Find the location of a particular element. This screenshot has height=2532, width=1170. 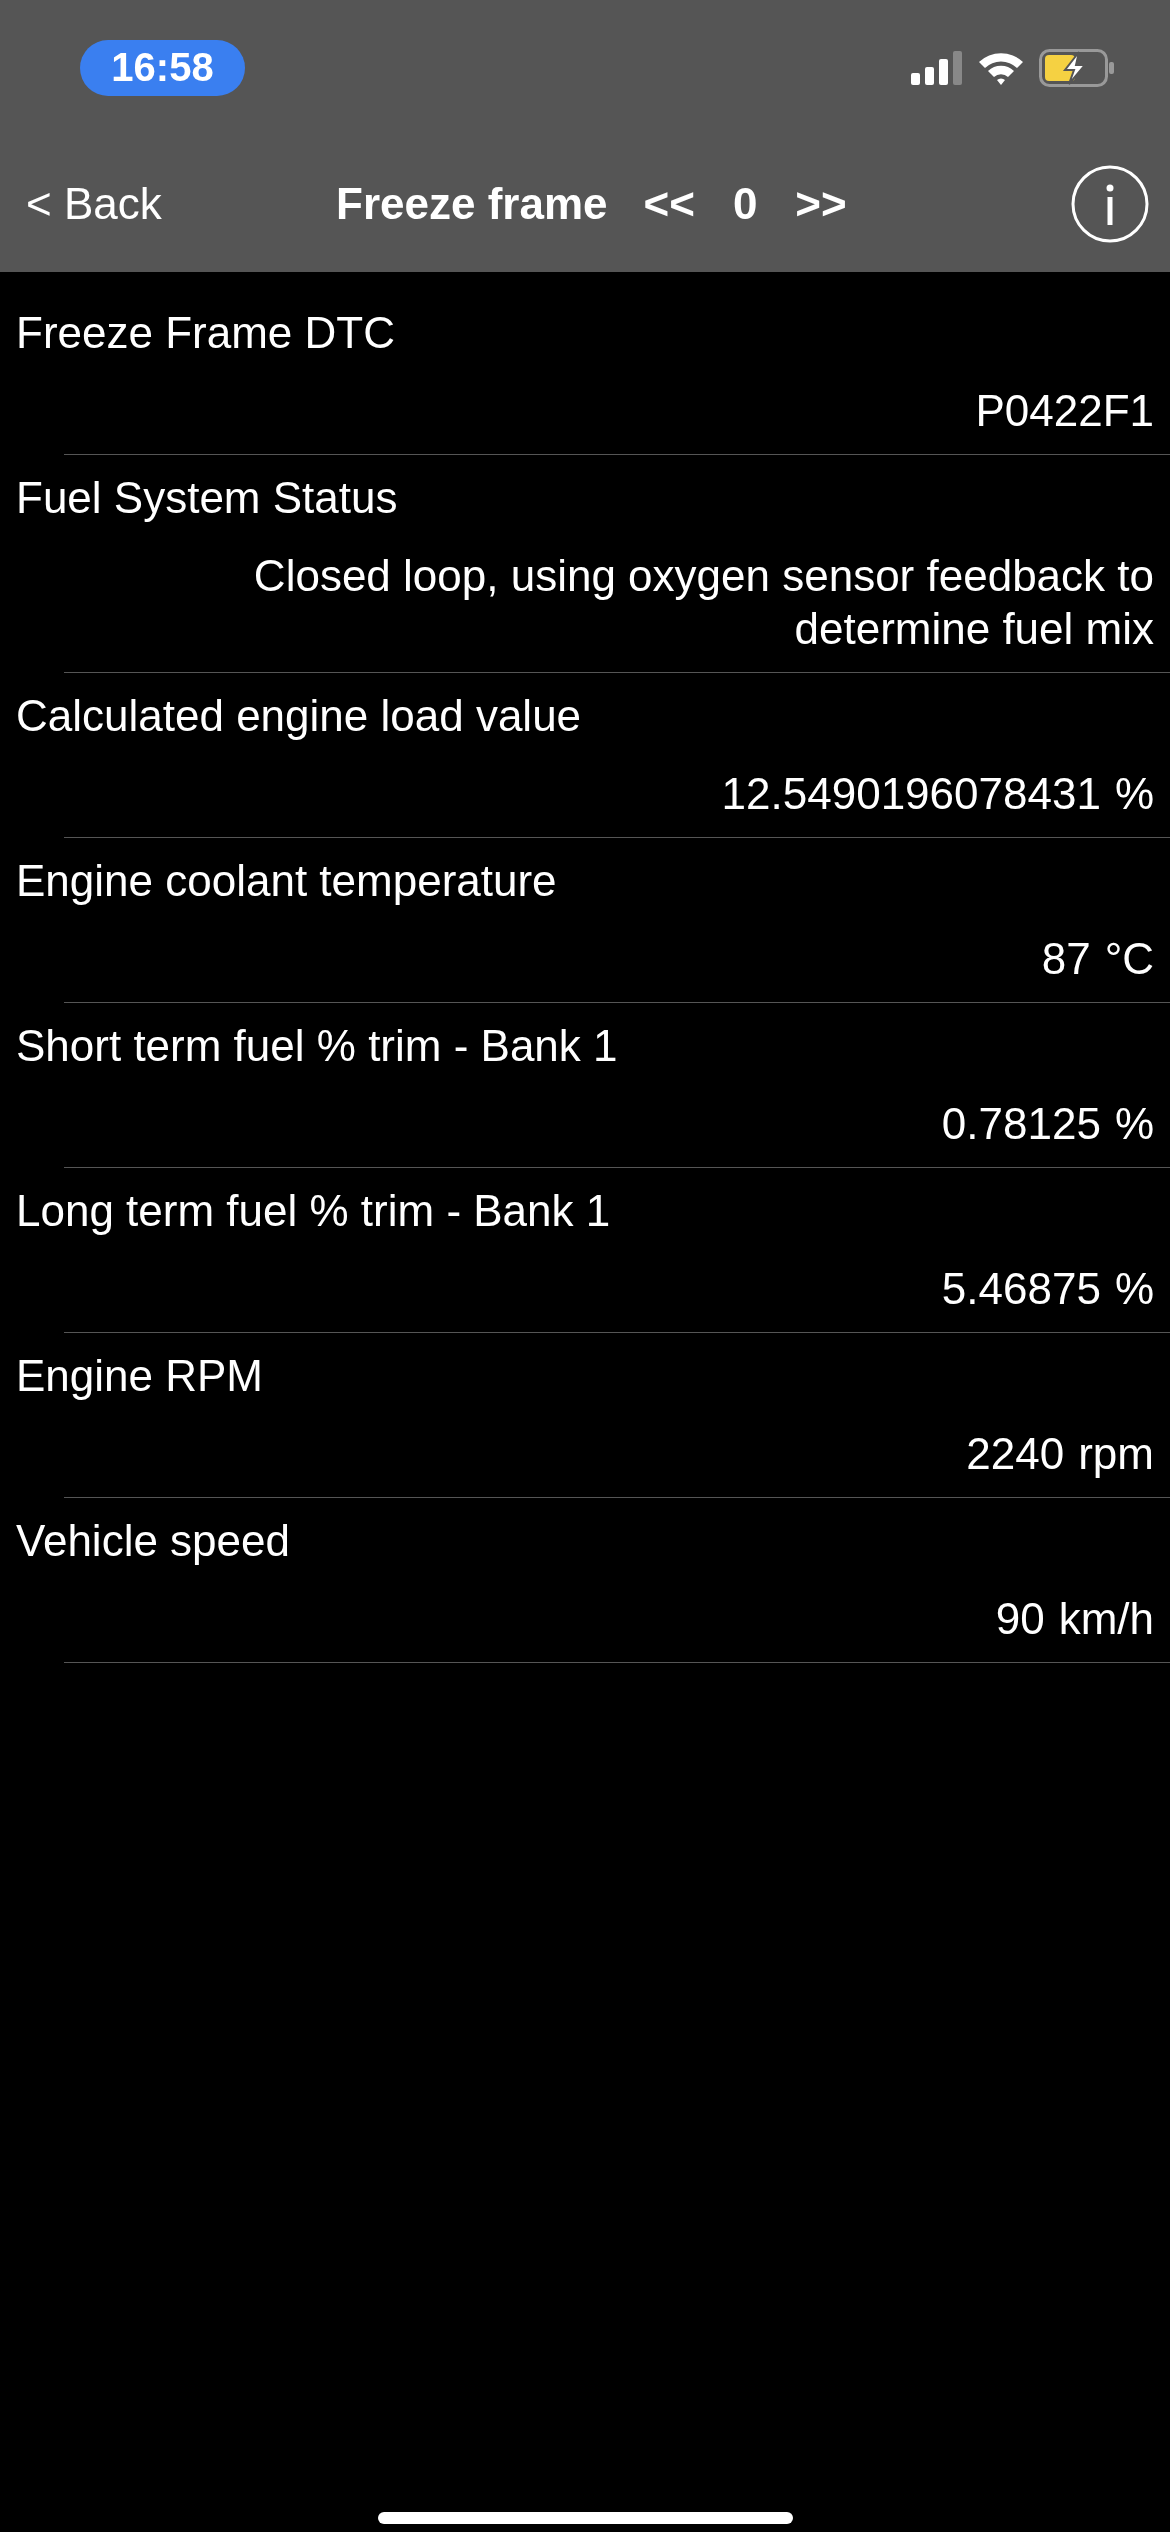

parameter-label: Engine coolant temperature is located at coordinates (287, 881).